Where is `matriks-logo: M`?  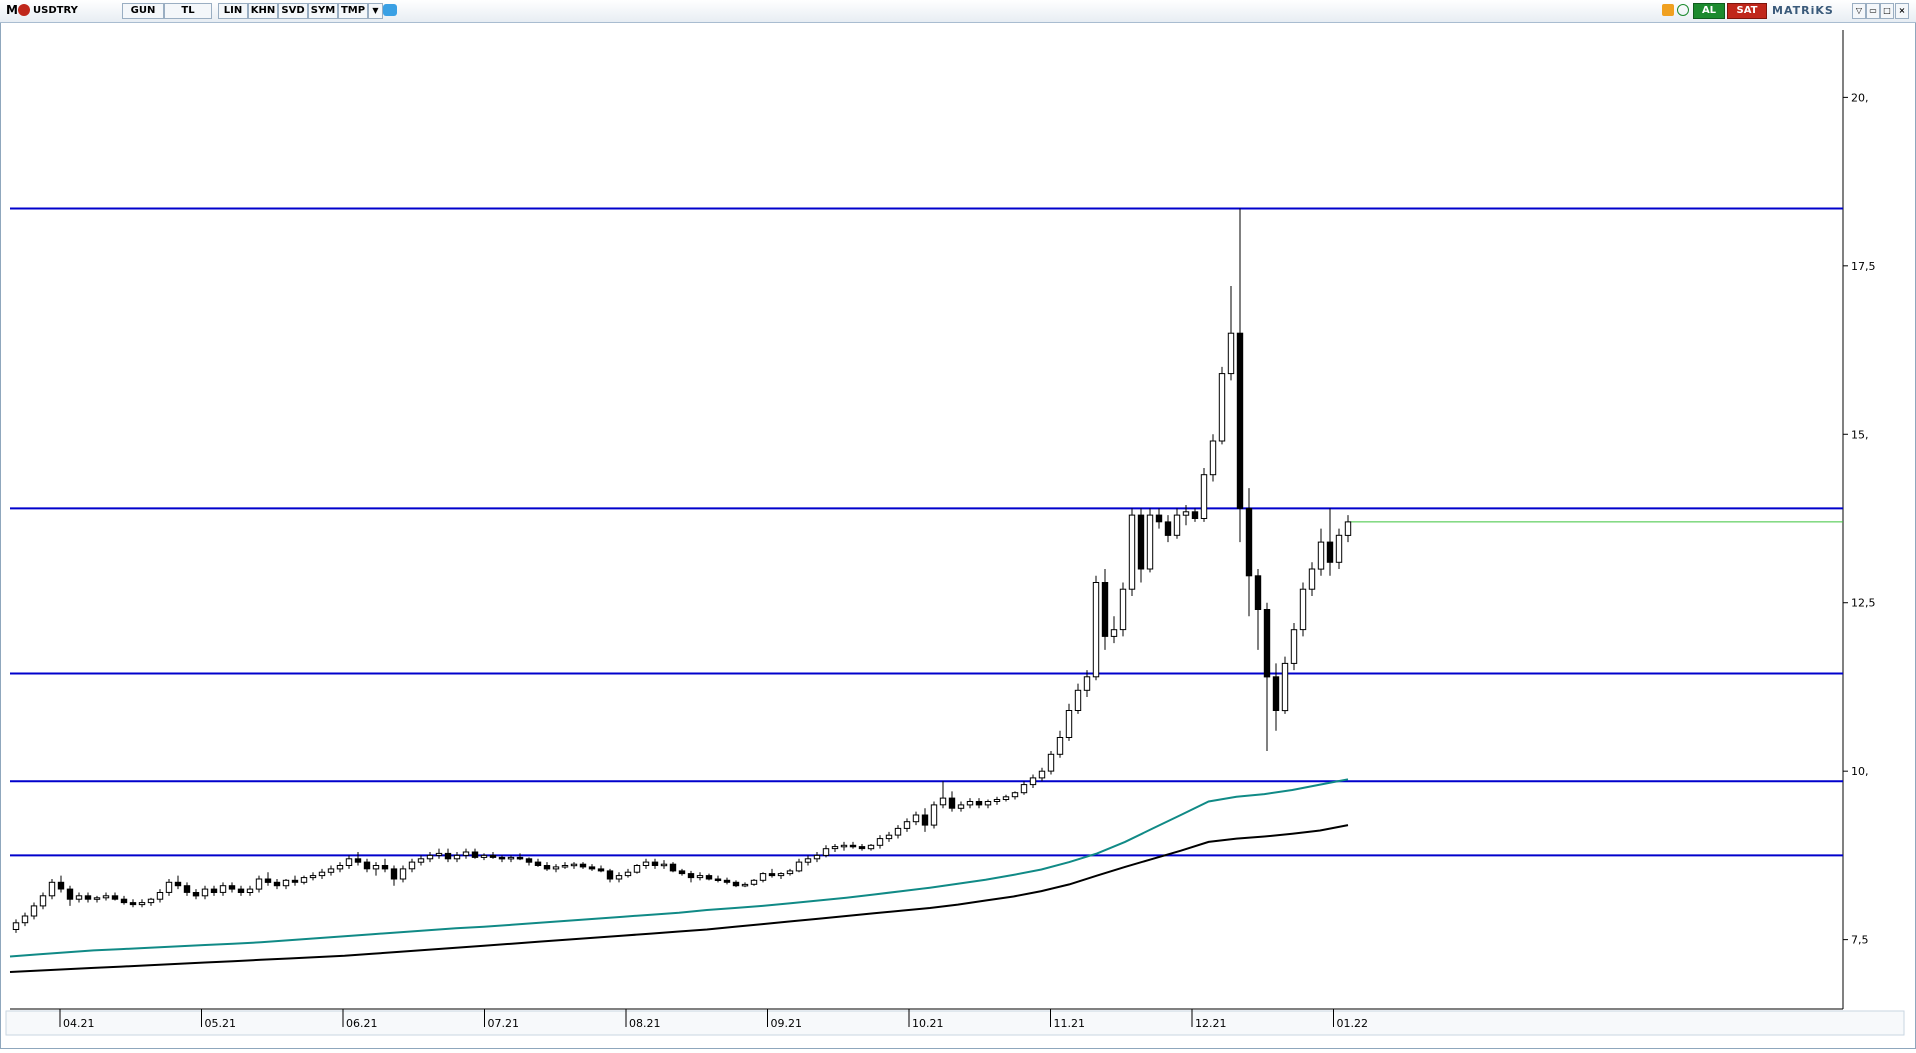
matriks-logo: M is located at coordinates (12, 10).